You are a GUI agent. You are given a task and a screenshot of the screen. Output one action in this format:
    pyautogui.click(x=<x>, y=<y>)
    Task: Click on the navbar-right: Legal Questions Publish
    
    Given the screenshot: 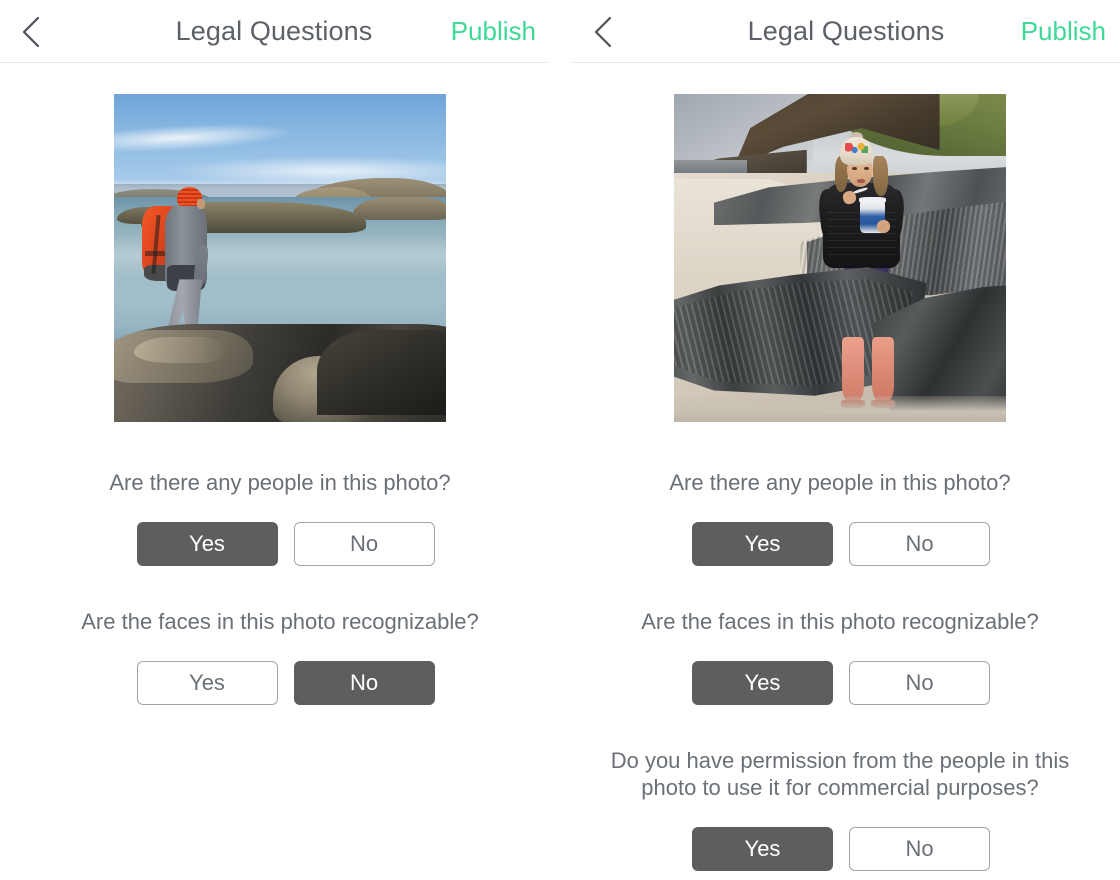 What is the action you would take?
    pyautogui.click(x=840, y=31)
    